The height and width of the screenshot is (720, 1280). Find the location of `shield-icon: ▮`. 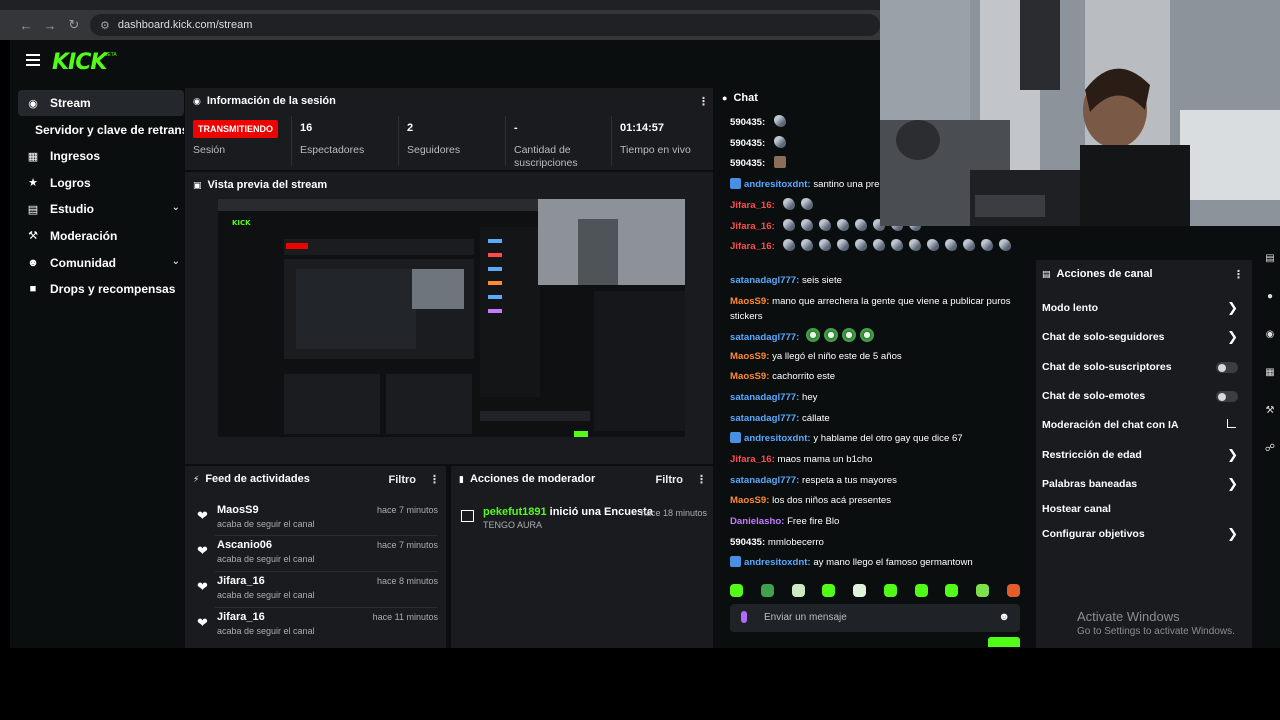

shield-icon: ▮ is located at coordinates (461, 478).